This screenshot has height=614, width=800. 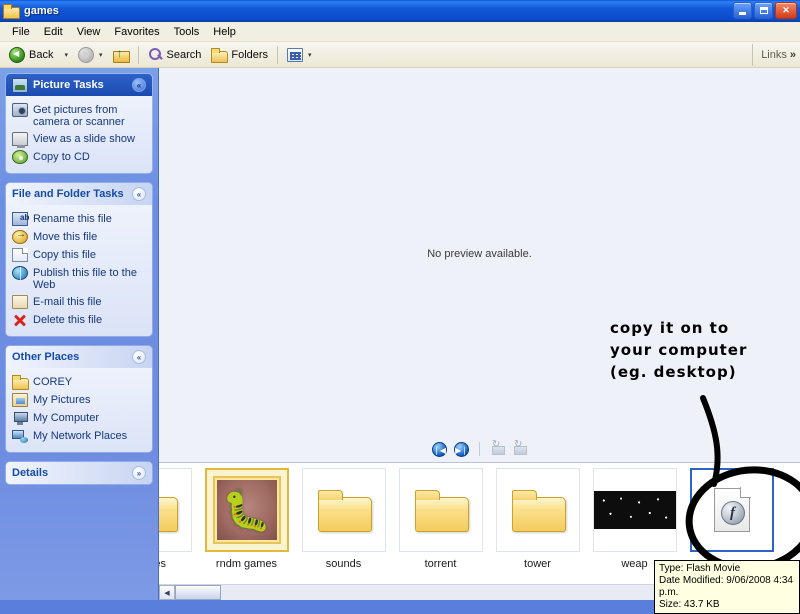 What do you see at coordinates (139, 473) in the screenshot?
I see `chevron-down-icon: »` at bounding box center [139, 473].